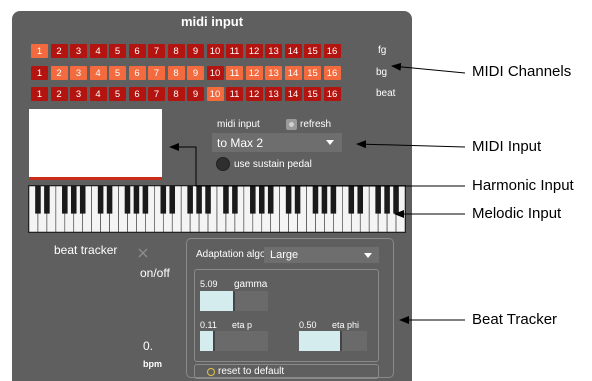 This screenshot has width=592, height=381. I want to click on annotation-harmonic-input: Harmonic Input, so click(523, 185).